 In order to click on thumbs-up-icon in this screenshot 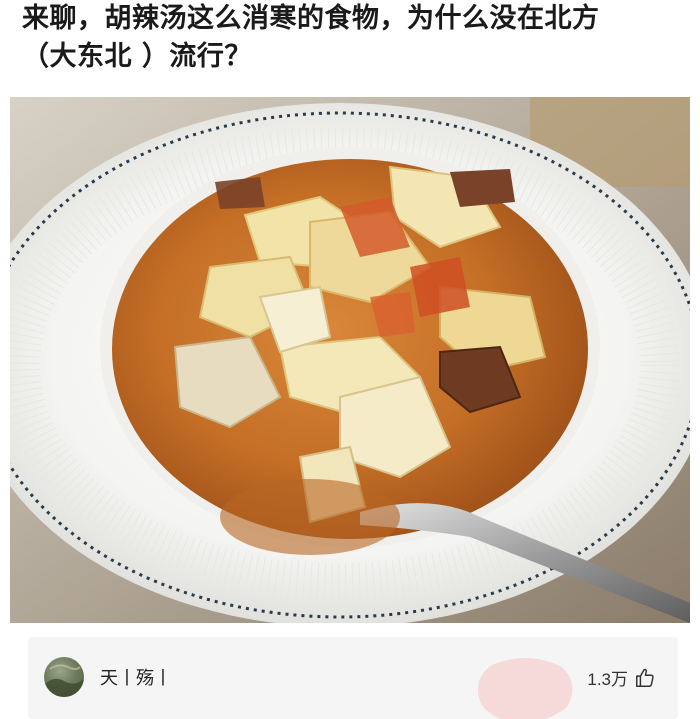, I will do `click(645, 678)`.